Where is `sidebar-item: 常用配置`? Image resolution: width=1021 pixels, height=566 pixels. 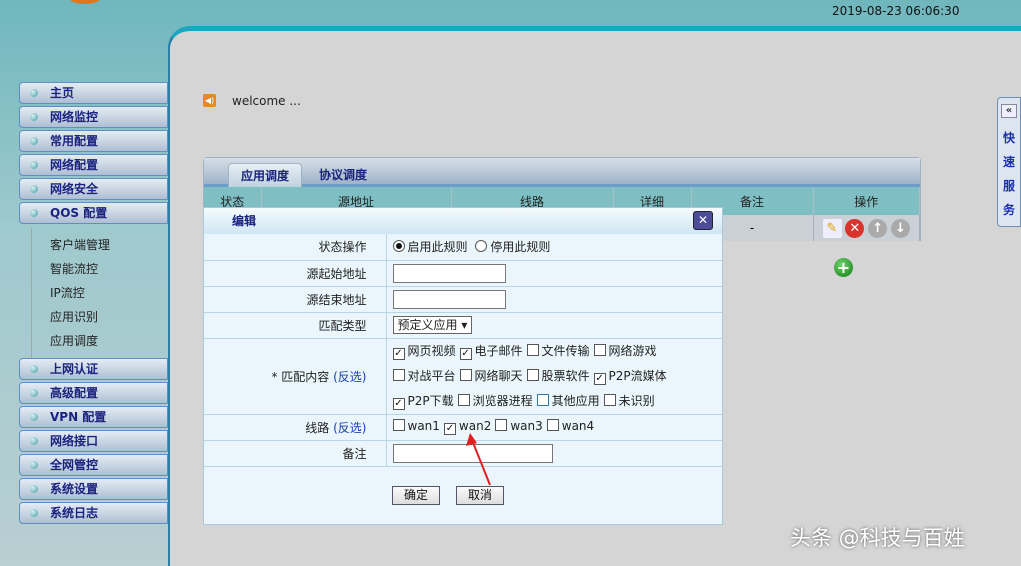 sidebar-item: 常用配置 is located at coordinates (93, 141).